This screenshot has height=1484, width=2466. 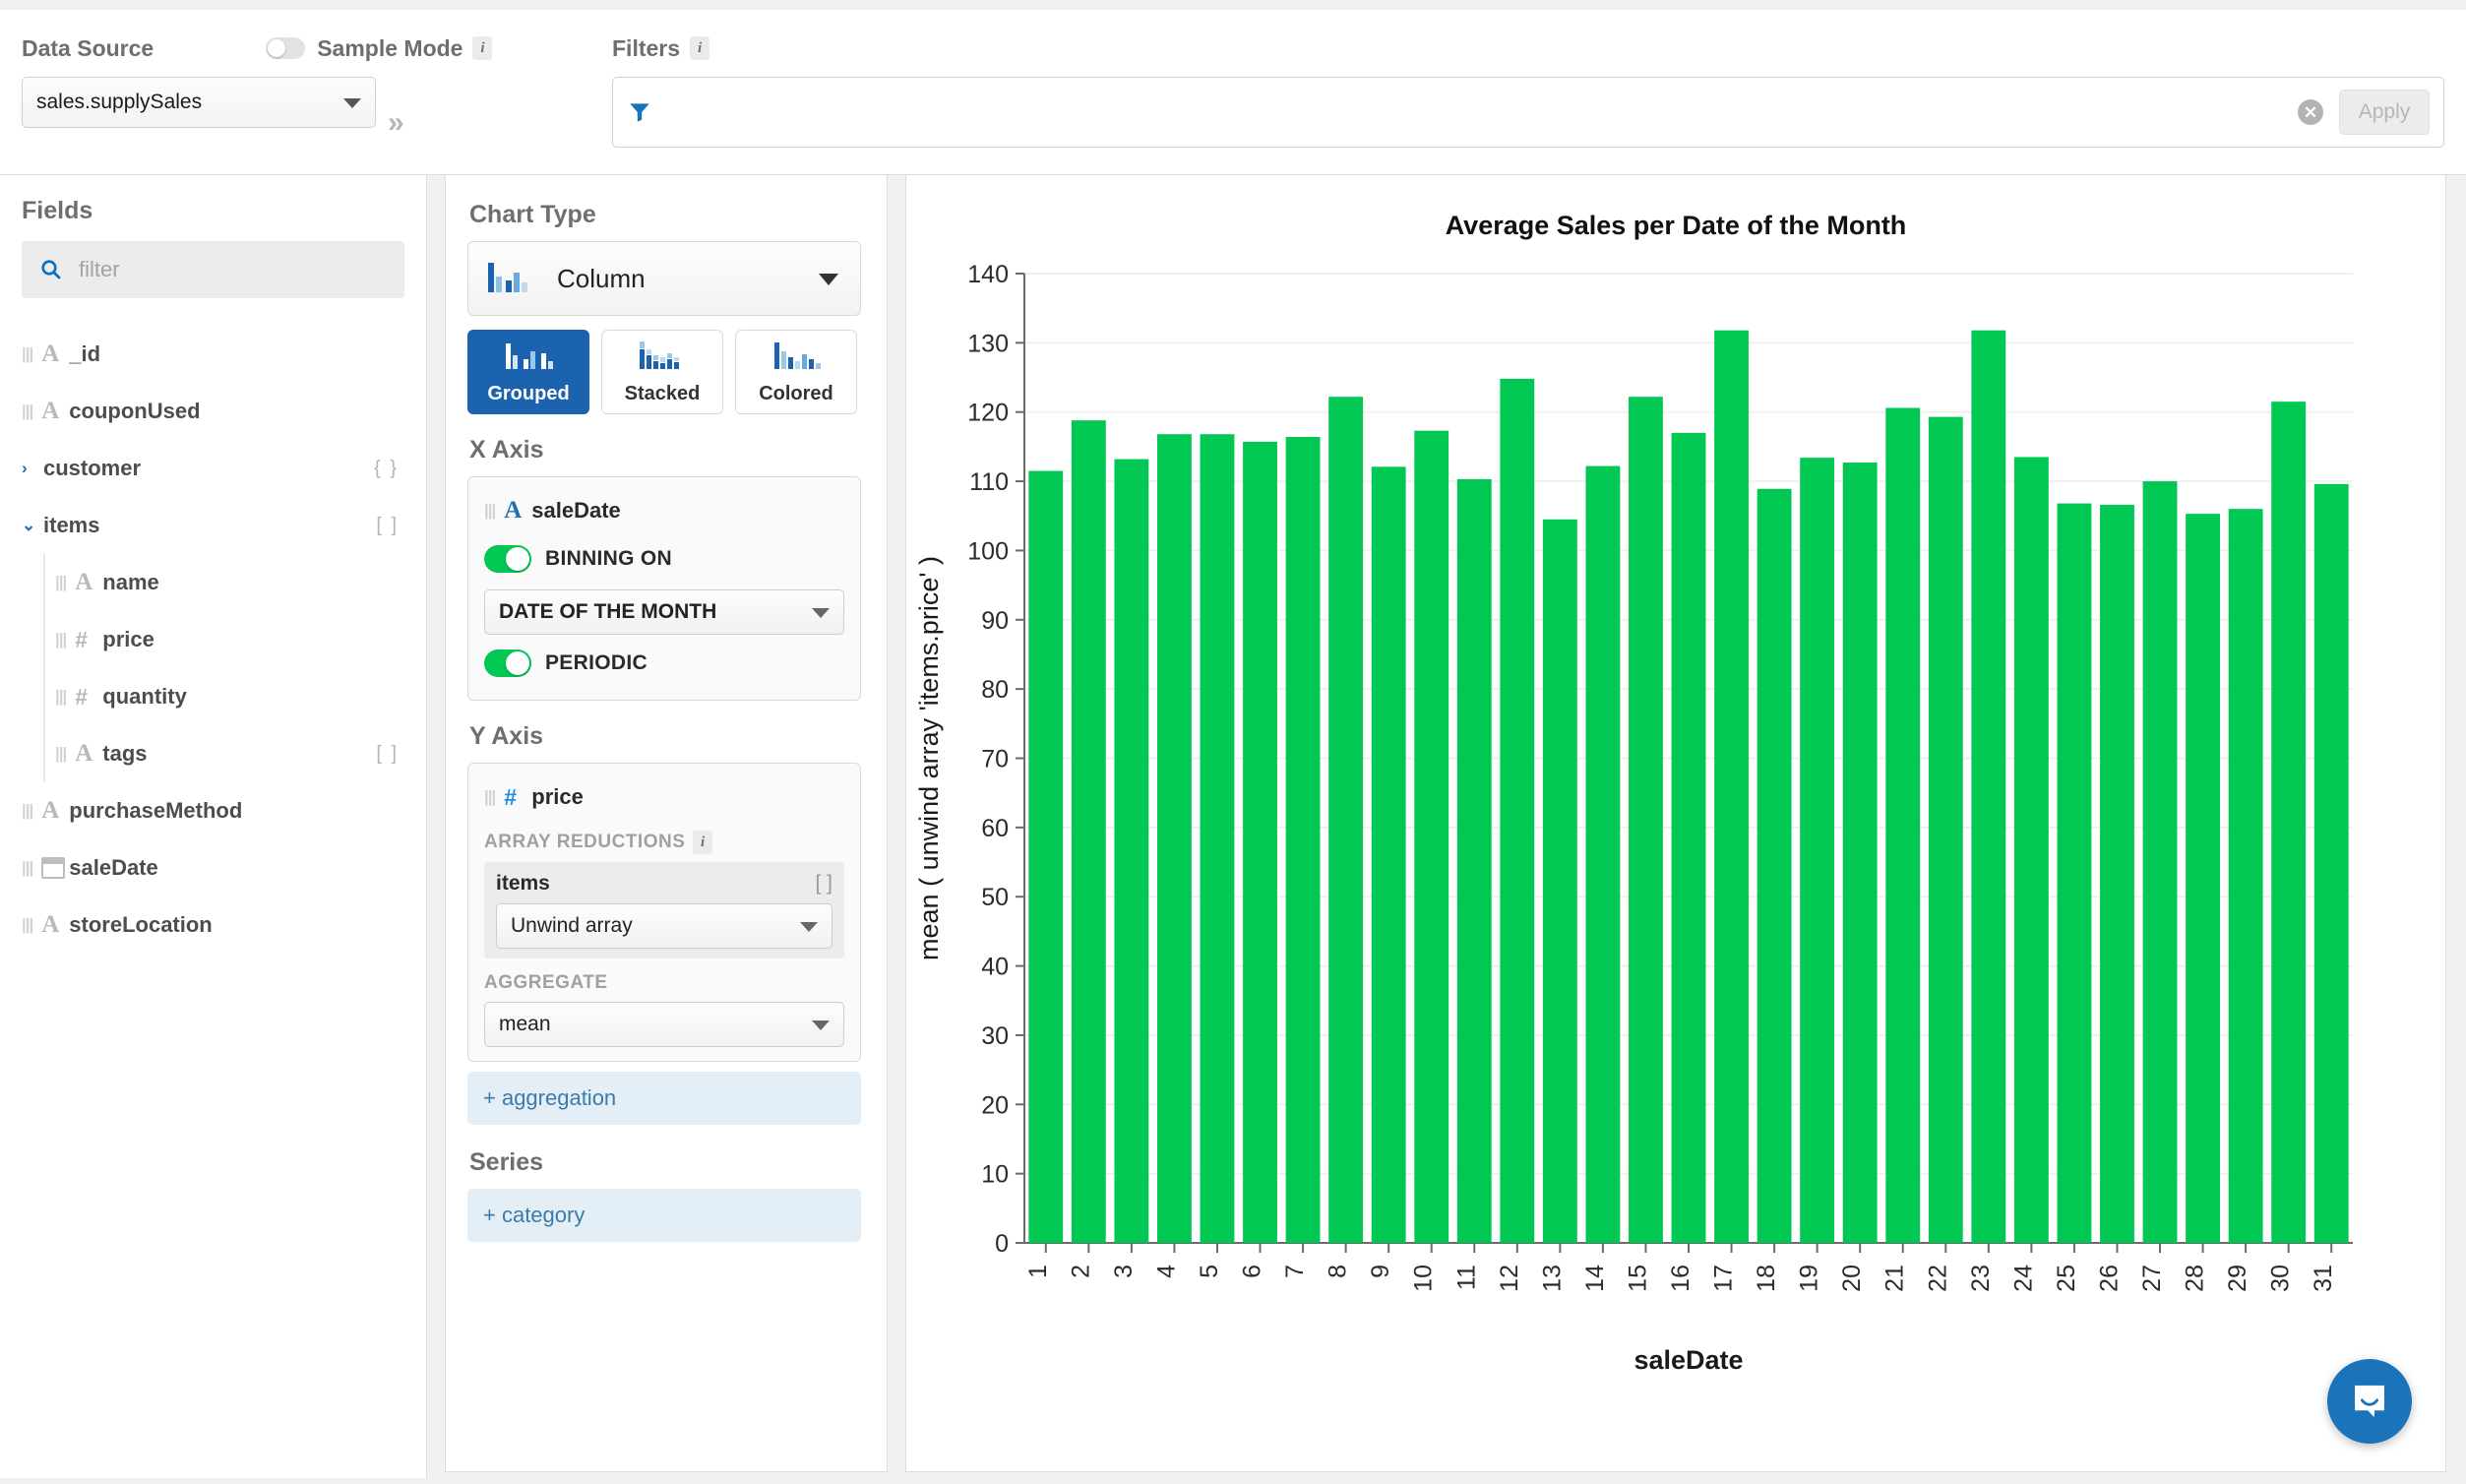 I want to click on x-axis-field-chip: ||| A saleDate, so click(x=664, y=511).